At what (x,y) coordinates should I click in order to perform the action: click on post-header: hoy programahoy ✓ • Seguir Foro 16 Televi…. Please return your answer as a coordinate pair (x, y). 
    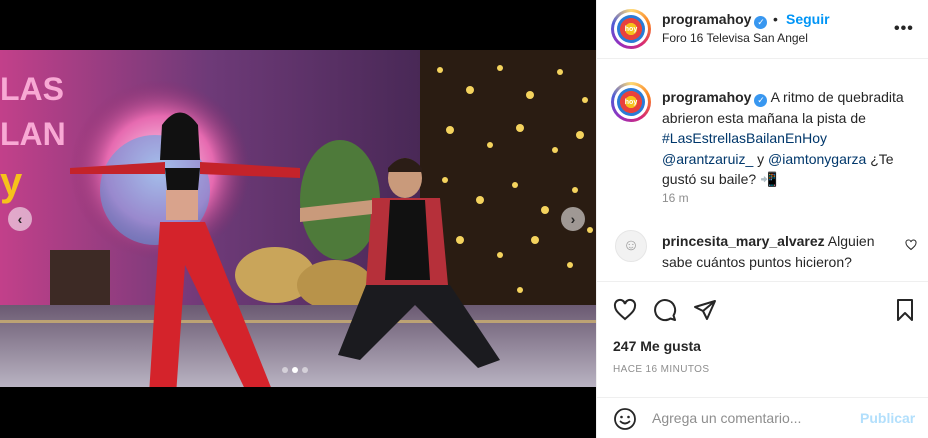
    Looking at the image, I should click on (762, 29).